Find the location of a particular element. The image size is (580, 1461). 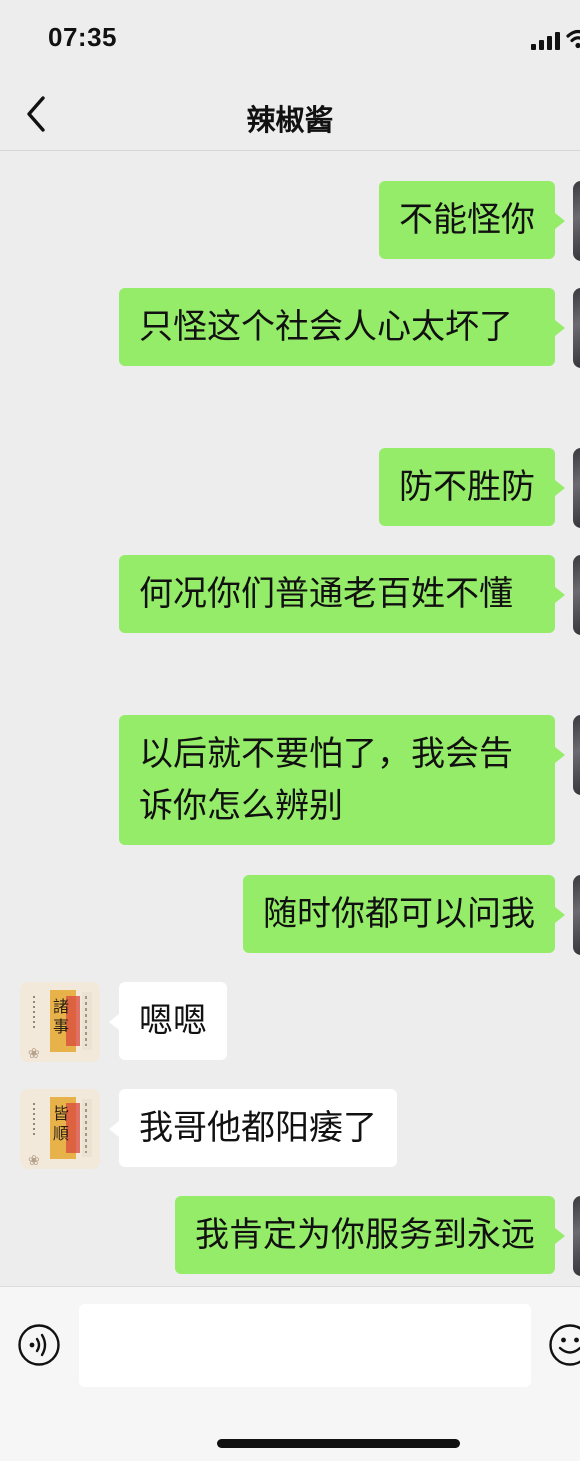

contact-avatar: 皆 順 ❀ is located at coordinates (60, 1129).